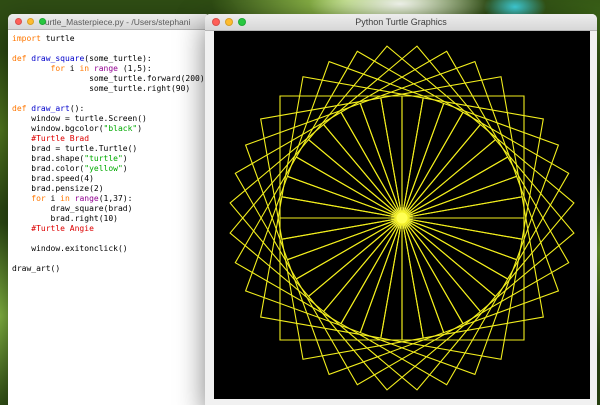  Describe the element at coordinates (101, 88) in the screenshot. I see `code-line: some_turtle.right(90)` at that location.